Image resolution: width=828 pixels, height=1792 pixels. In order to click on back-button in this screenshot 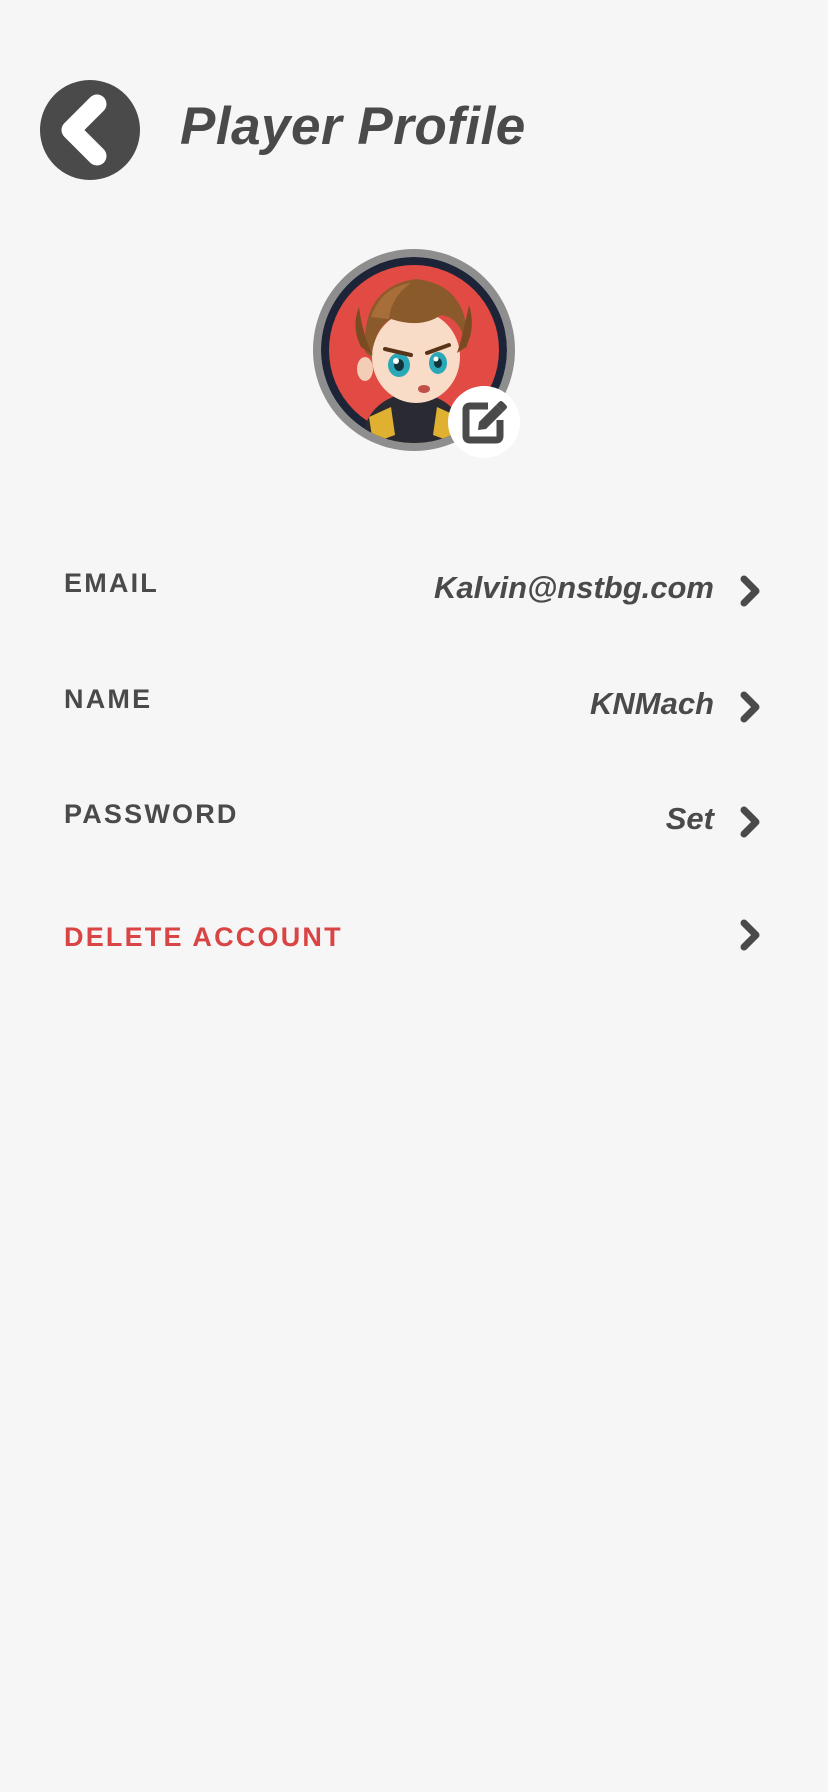, I will do `click(90, 130)`.